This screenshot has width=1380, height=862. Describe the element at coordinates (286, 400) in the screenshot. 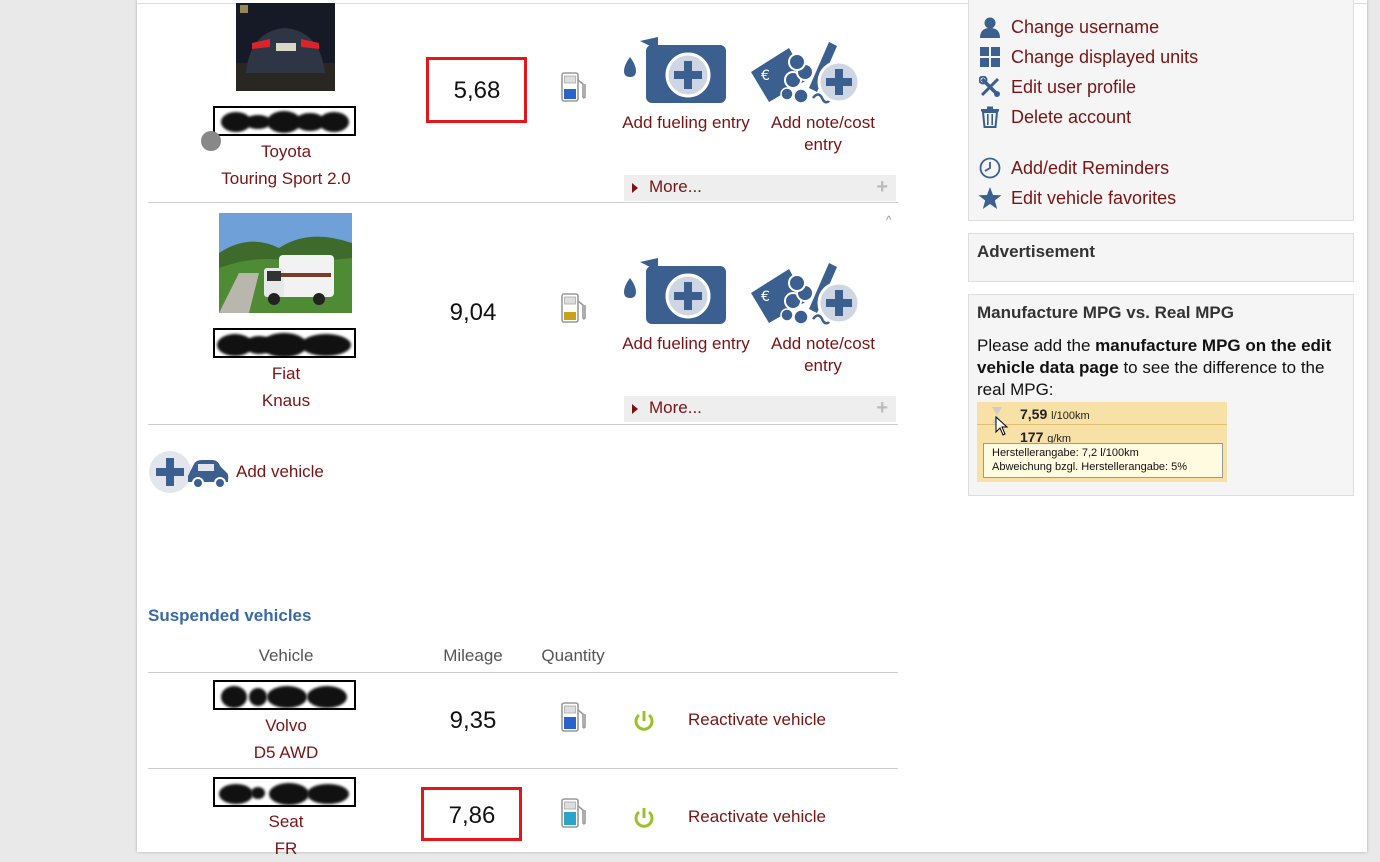

I see `vehicle-model-link: Knaus` at that location.